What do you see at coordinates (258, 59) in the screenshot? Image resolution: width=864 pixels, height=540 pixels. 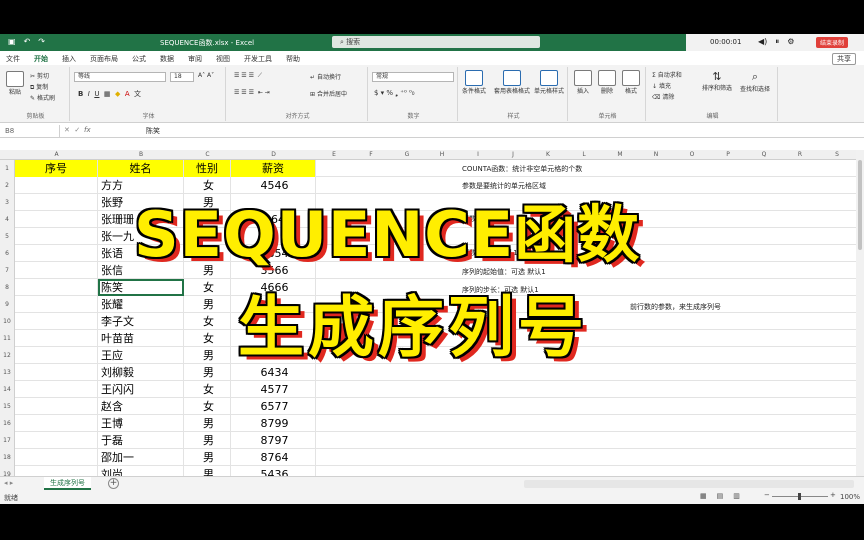 I see `tab-developer: 开发工具` at bounding box center [258, 59].